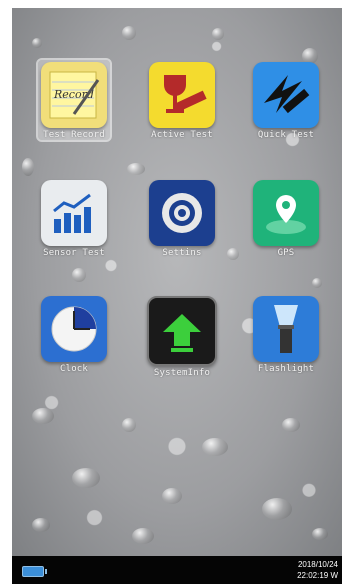 This screenshot has width=342, height=584. What do you see at coordinates (286, 135) in the screenshot?
I see `app-label: Quick Test` at bounding box center [286, 135].